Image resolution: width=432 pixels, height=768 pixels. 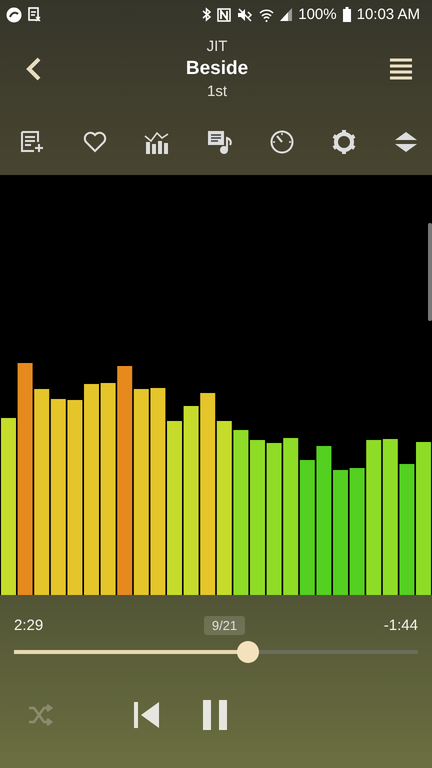 I want to click on battery-level: 100%, so click(x=317, y=15).